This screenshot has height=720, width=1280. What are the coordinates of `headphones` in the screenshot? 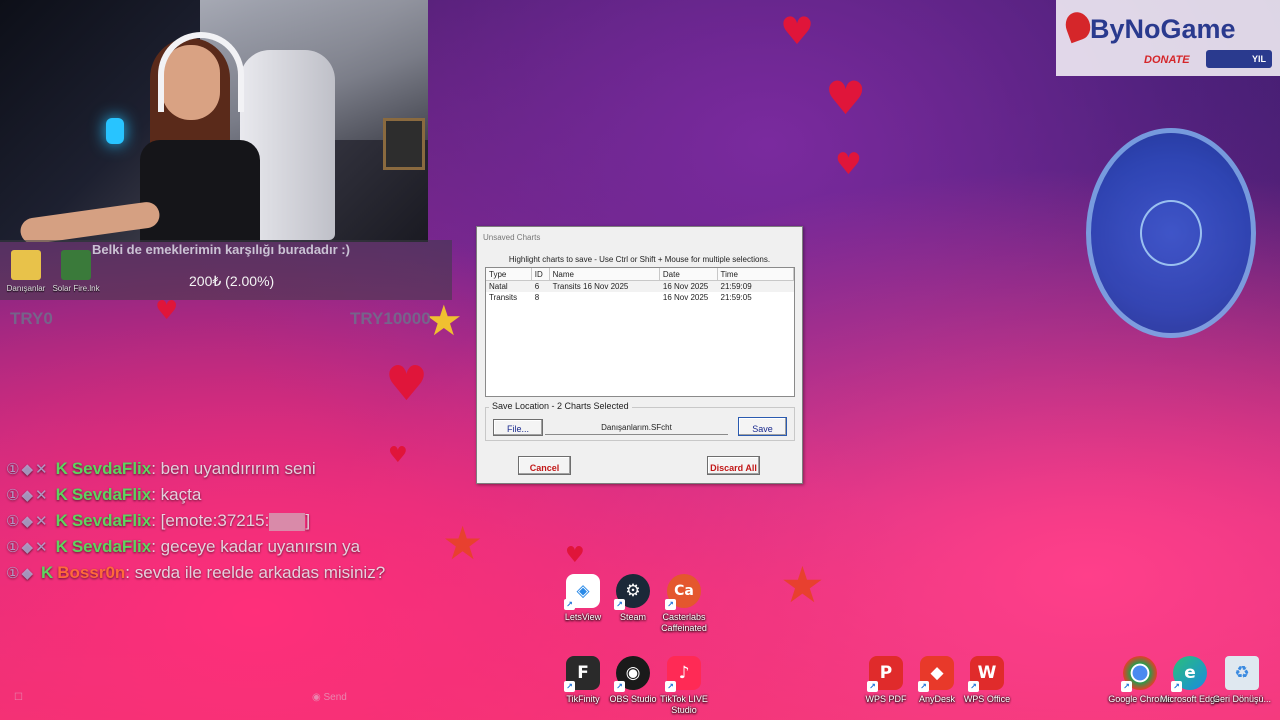 It's located at (201, 72).